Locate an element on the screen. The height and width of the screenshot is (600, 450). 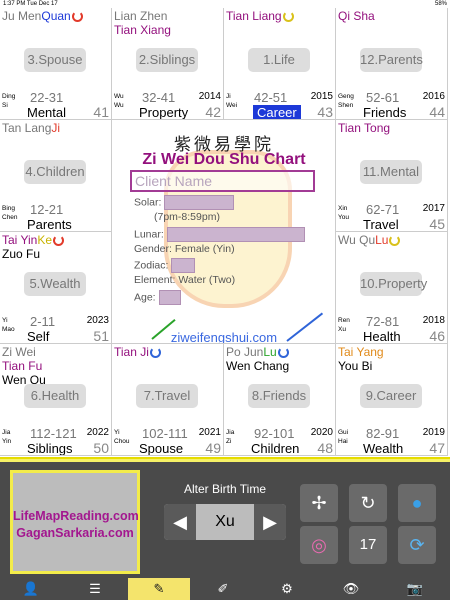
star-list: Wu QuLu is located at coordinates (369, 240).